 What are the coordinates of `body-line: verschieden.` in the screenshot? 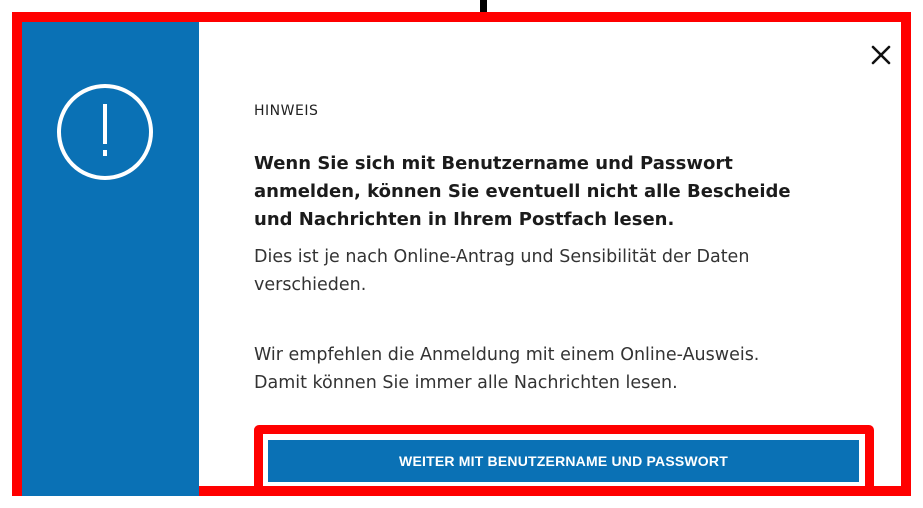 It's located at (310, 285).